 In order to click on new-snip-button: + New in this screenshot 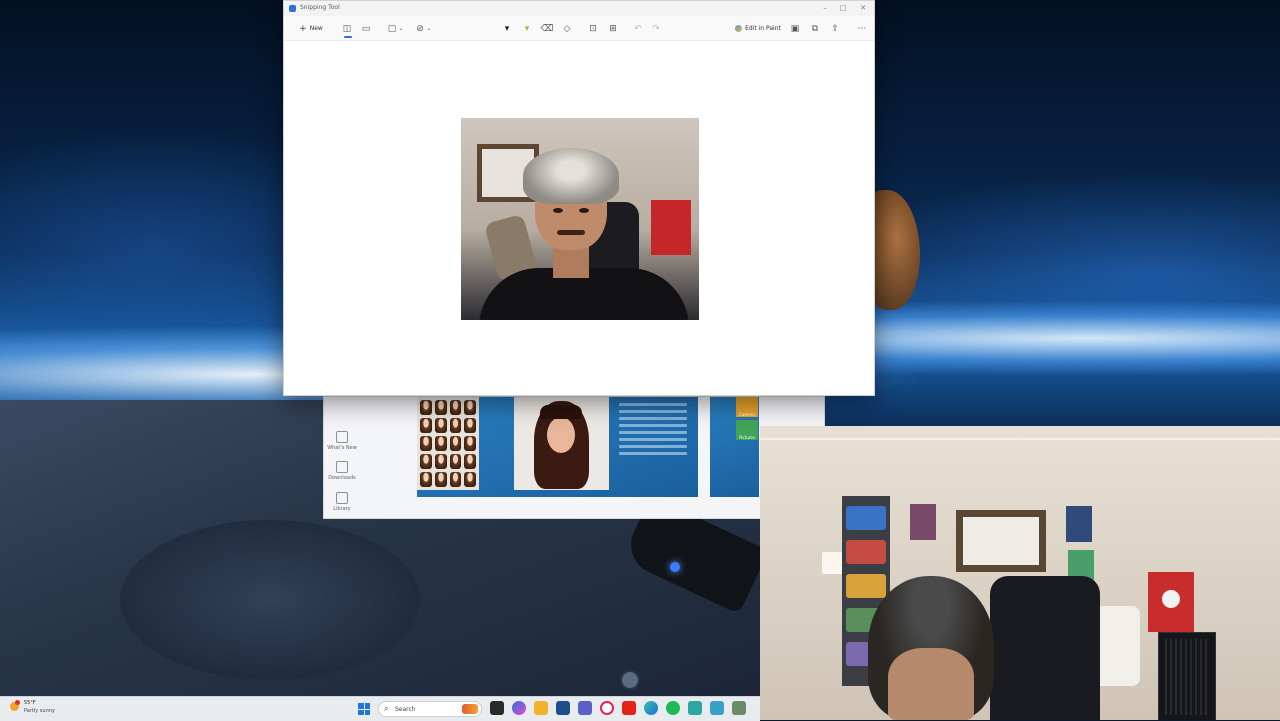, I will do `click(311, 28)`.